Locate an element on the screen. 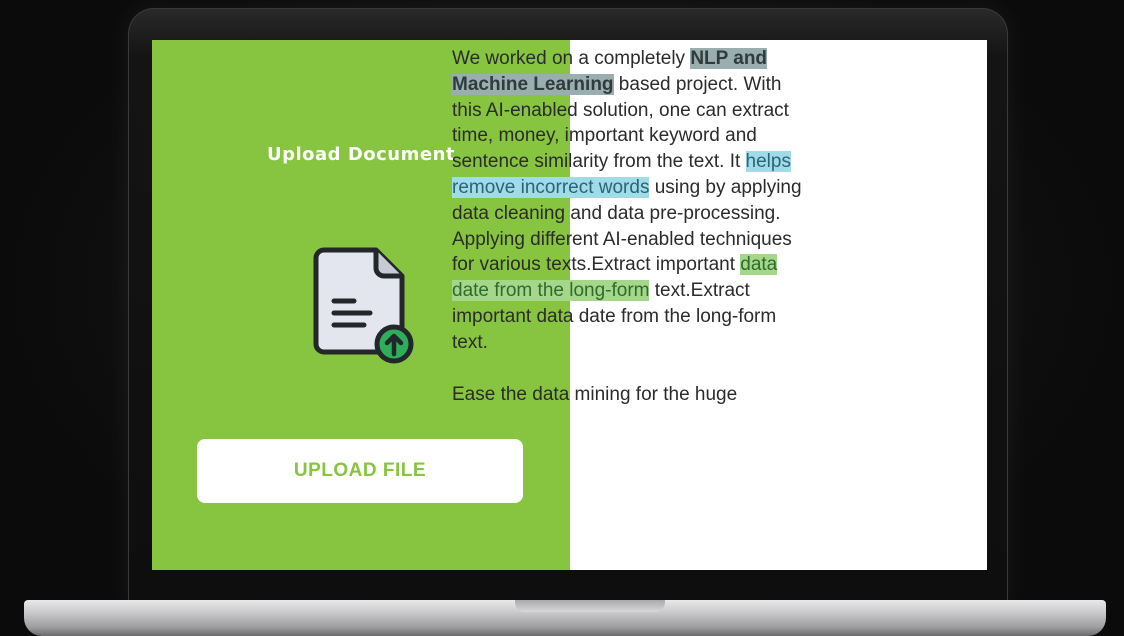 This screenshot has height=636, width=1124. description-paragraph-2: Ease the data mining for the huge is located at coordinates (595, 394).